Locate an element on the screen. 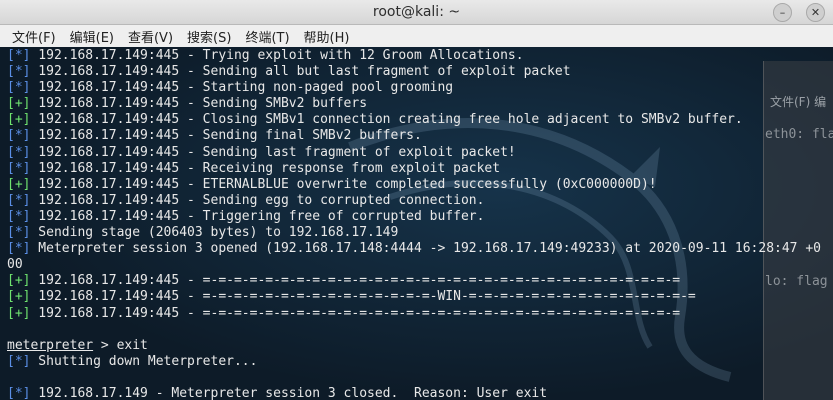  terminal-line-text: 00 is located at coordinates (15, 265).